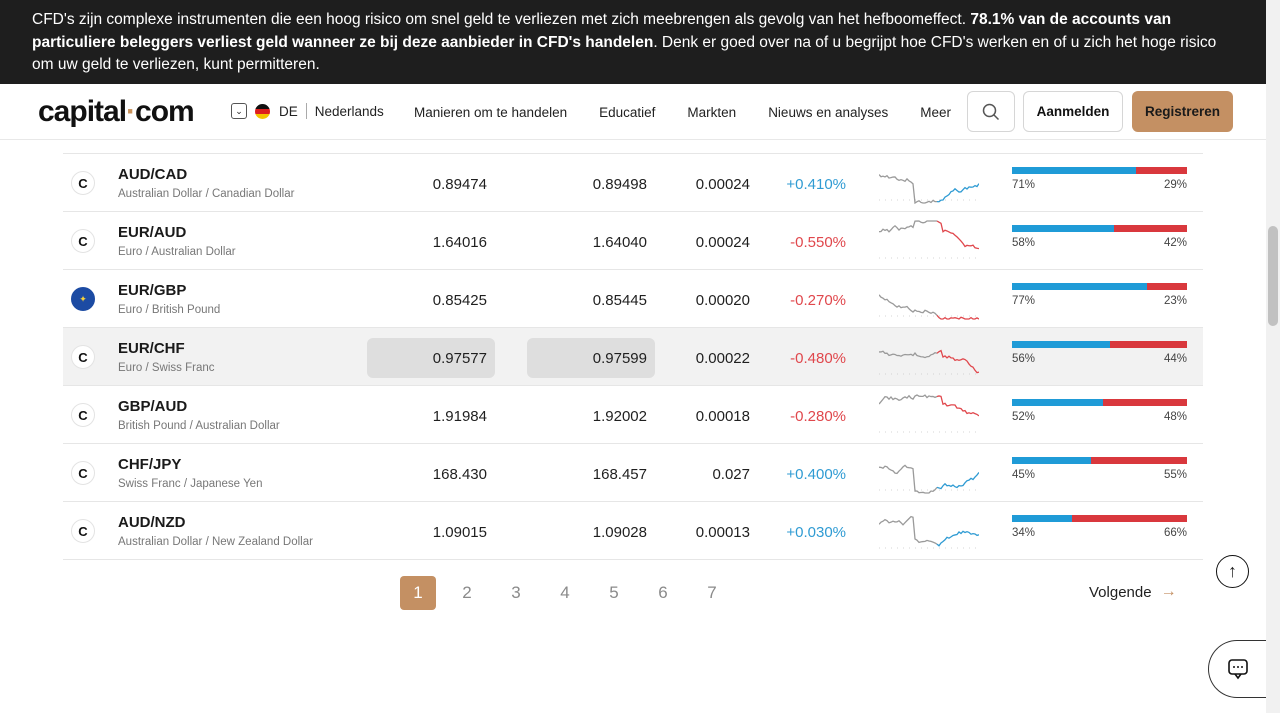 The height and width of the screenshot is (713, 1280). What do you see at coordinates (722, 416) in the screenshot?
I see `spread-value: 0.00018` at bounding box center [722, 416].